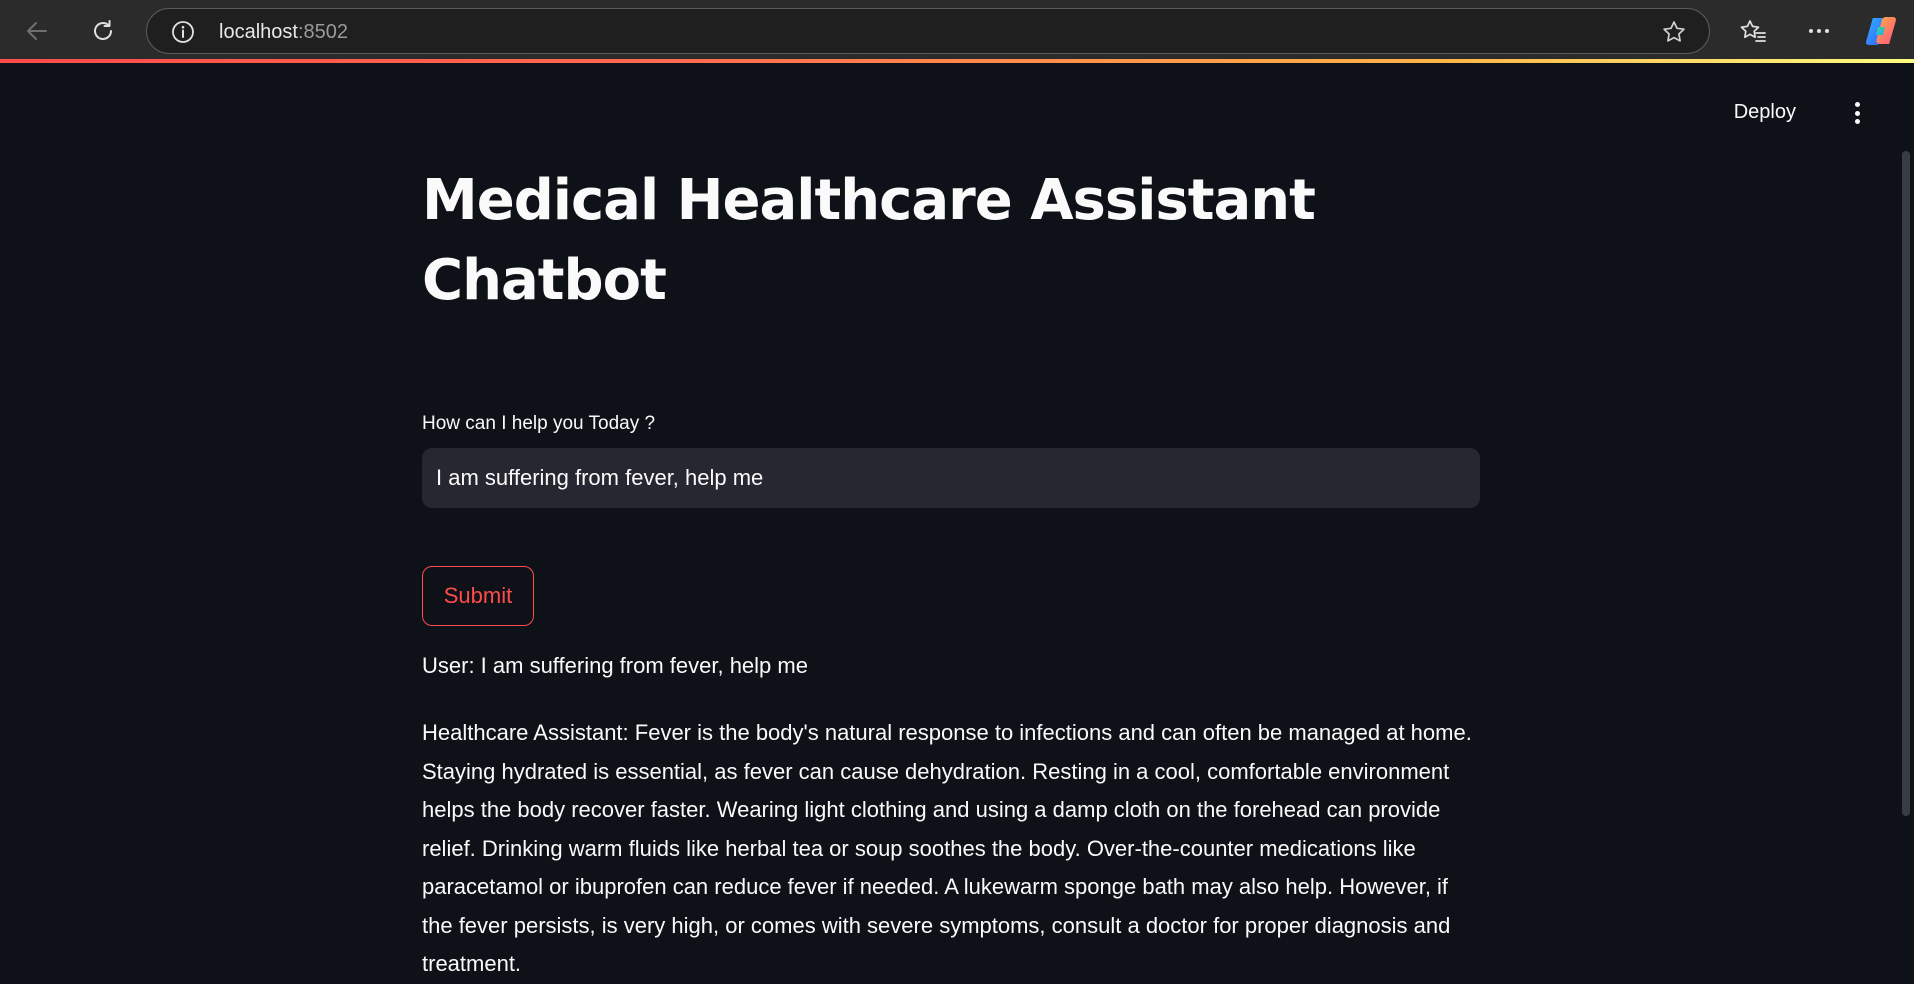 The height and width of the screenshot is (984, 1914). Describe the element at coordinates (951, 478) in the screenshot. I see `question-input` at that location.